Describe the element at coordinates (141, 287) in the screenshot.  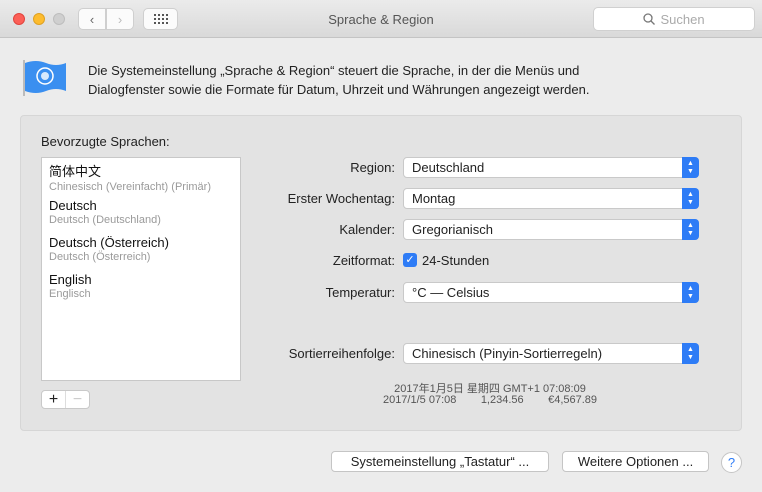
I see `list-item: English Englisch` at that location.